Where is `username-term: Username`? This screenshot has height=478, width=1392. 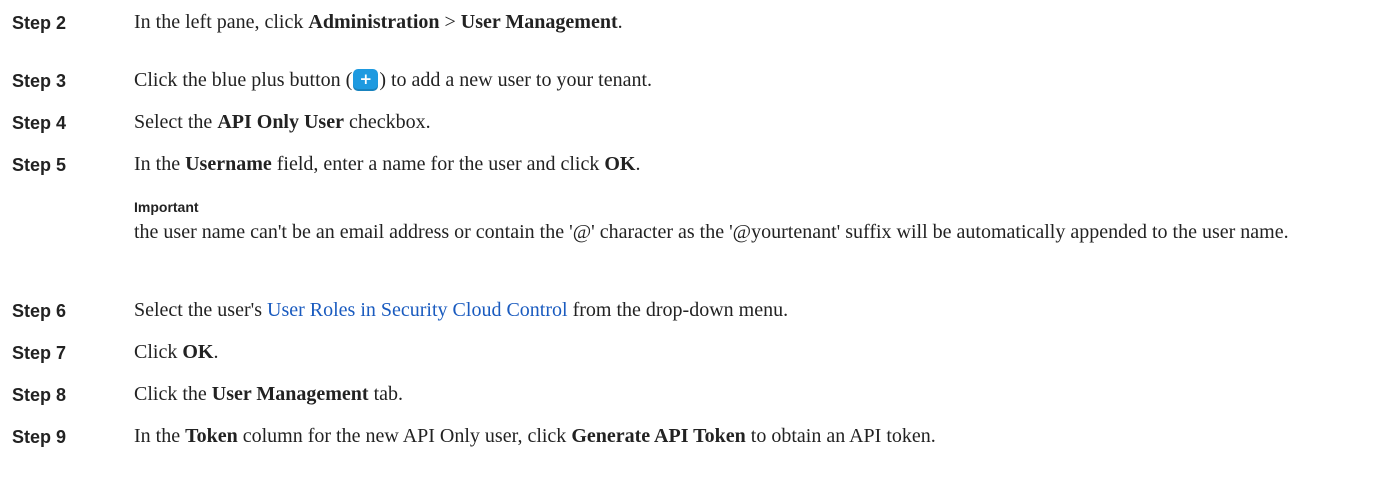 username-term: Username is located at coordinates (228, 164).